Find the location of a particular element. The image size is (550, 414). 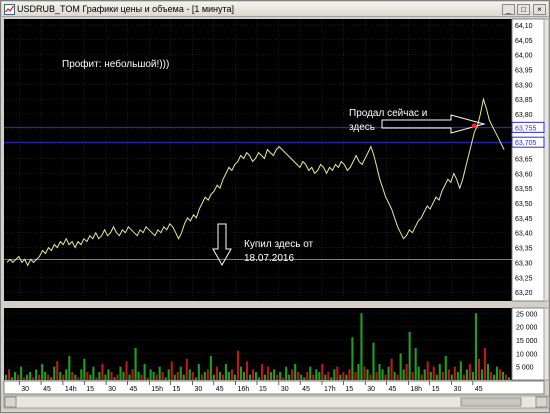

profit-annotation: Профит: небольшой!))) is located at coordinates (115, 64).